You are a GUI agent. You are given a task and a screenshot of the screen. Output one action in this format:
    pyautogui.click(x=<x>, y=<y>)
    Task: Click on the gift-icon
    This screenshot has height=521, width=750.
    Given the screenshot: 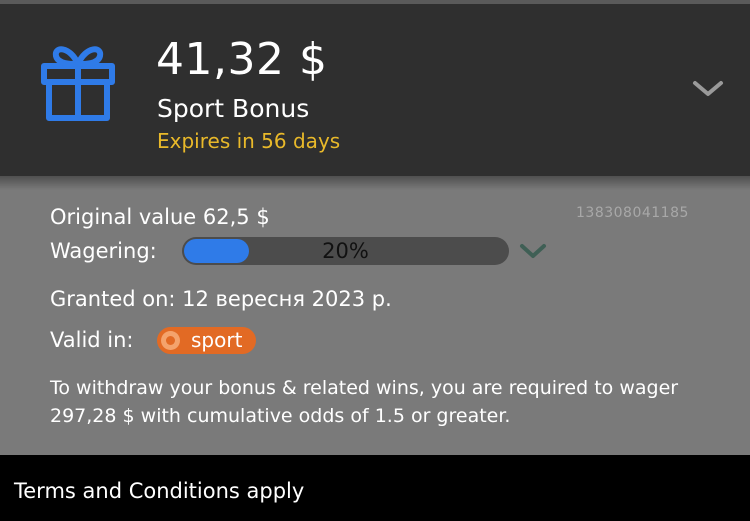 What is the action you would take?
    pyautogui.click(x=78, y=83)
    